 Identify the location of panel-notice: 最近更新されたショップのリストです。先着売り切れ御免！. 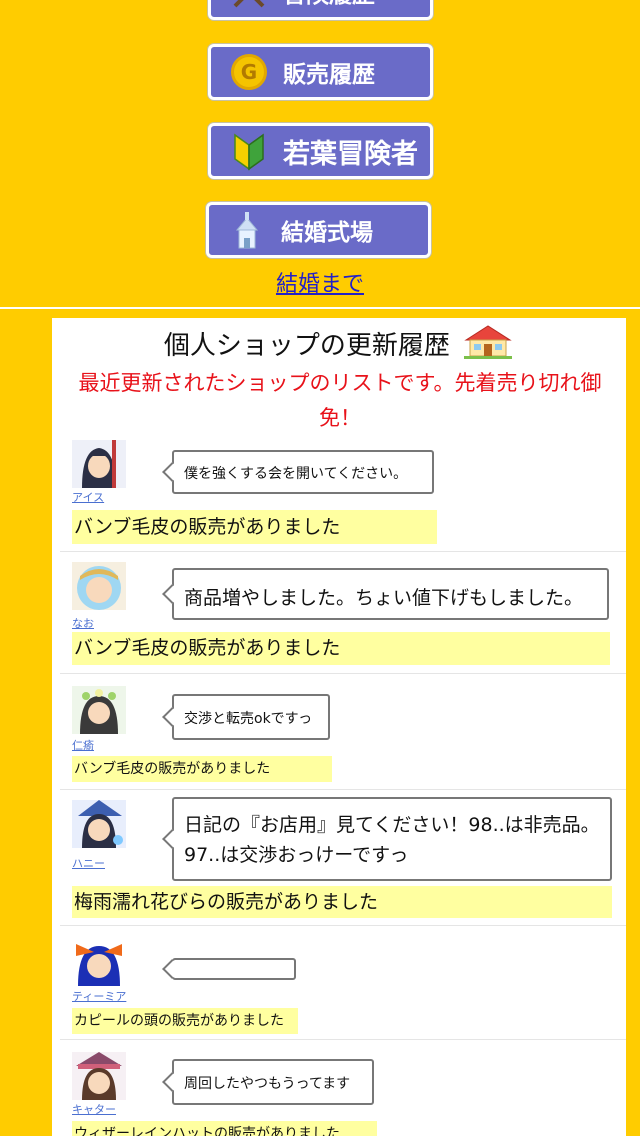
(340, 400).